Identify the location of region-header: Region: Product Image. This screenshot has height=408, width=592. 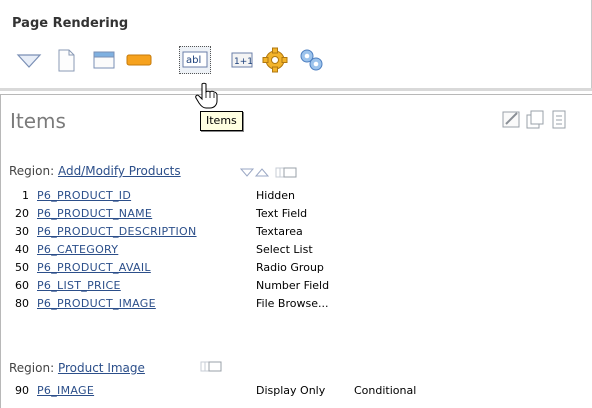
(77, 368).